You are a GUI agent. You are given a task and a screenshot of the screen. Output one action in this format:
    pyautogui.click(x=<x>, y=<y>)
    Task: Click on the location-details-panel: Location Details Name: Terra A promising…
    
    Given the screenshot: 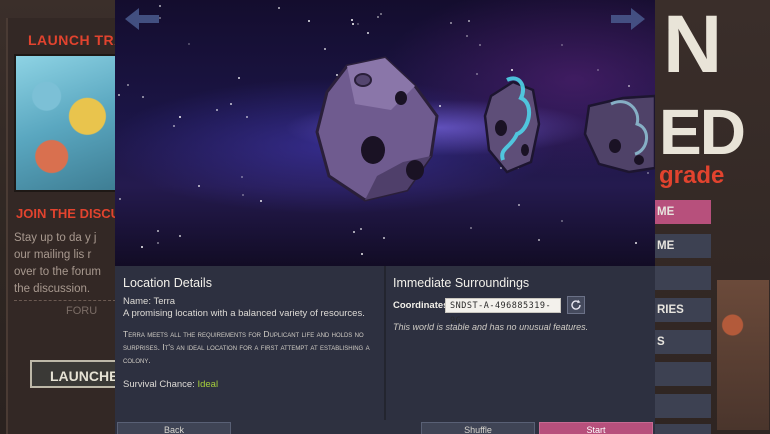 What is the action you would take?
    pyautogui.click(x=250, y=333)
    